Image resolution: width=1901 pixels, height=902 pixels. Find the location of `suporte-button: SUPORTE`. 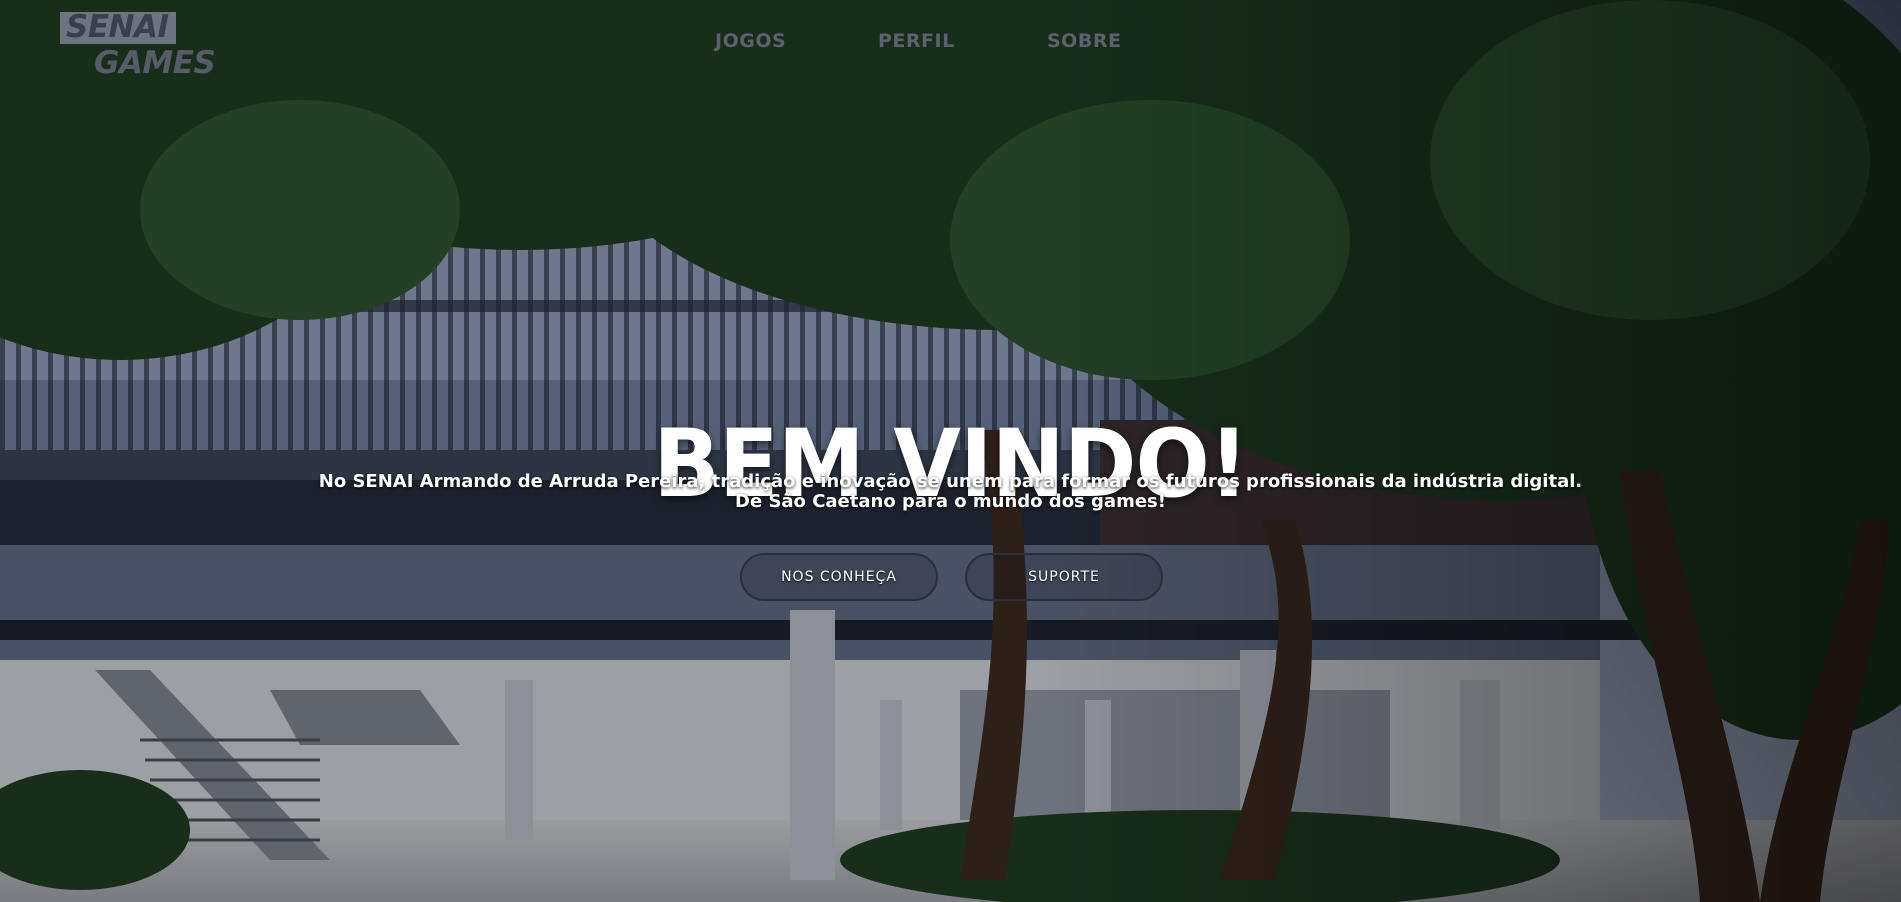

suporte-button: SUPORTE is located at coordinates (1064, 577).